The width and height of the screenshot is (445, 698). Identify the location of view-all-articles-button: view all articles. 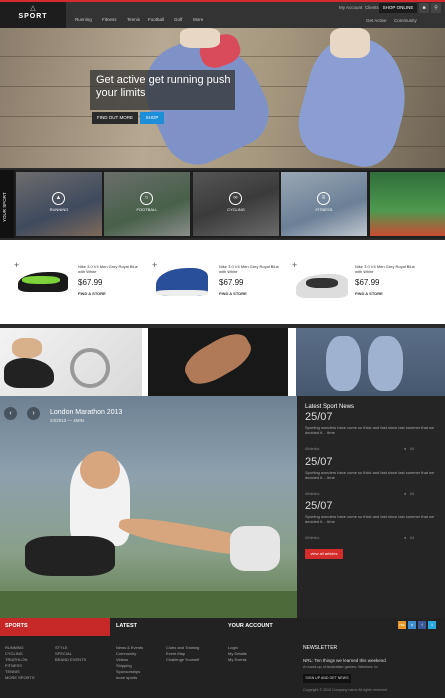
(324, 554).